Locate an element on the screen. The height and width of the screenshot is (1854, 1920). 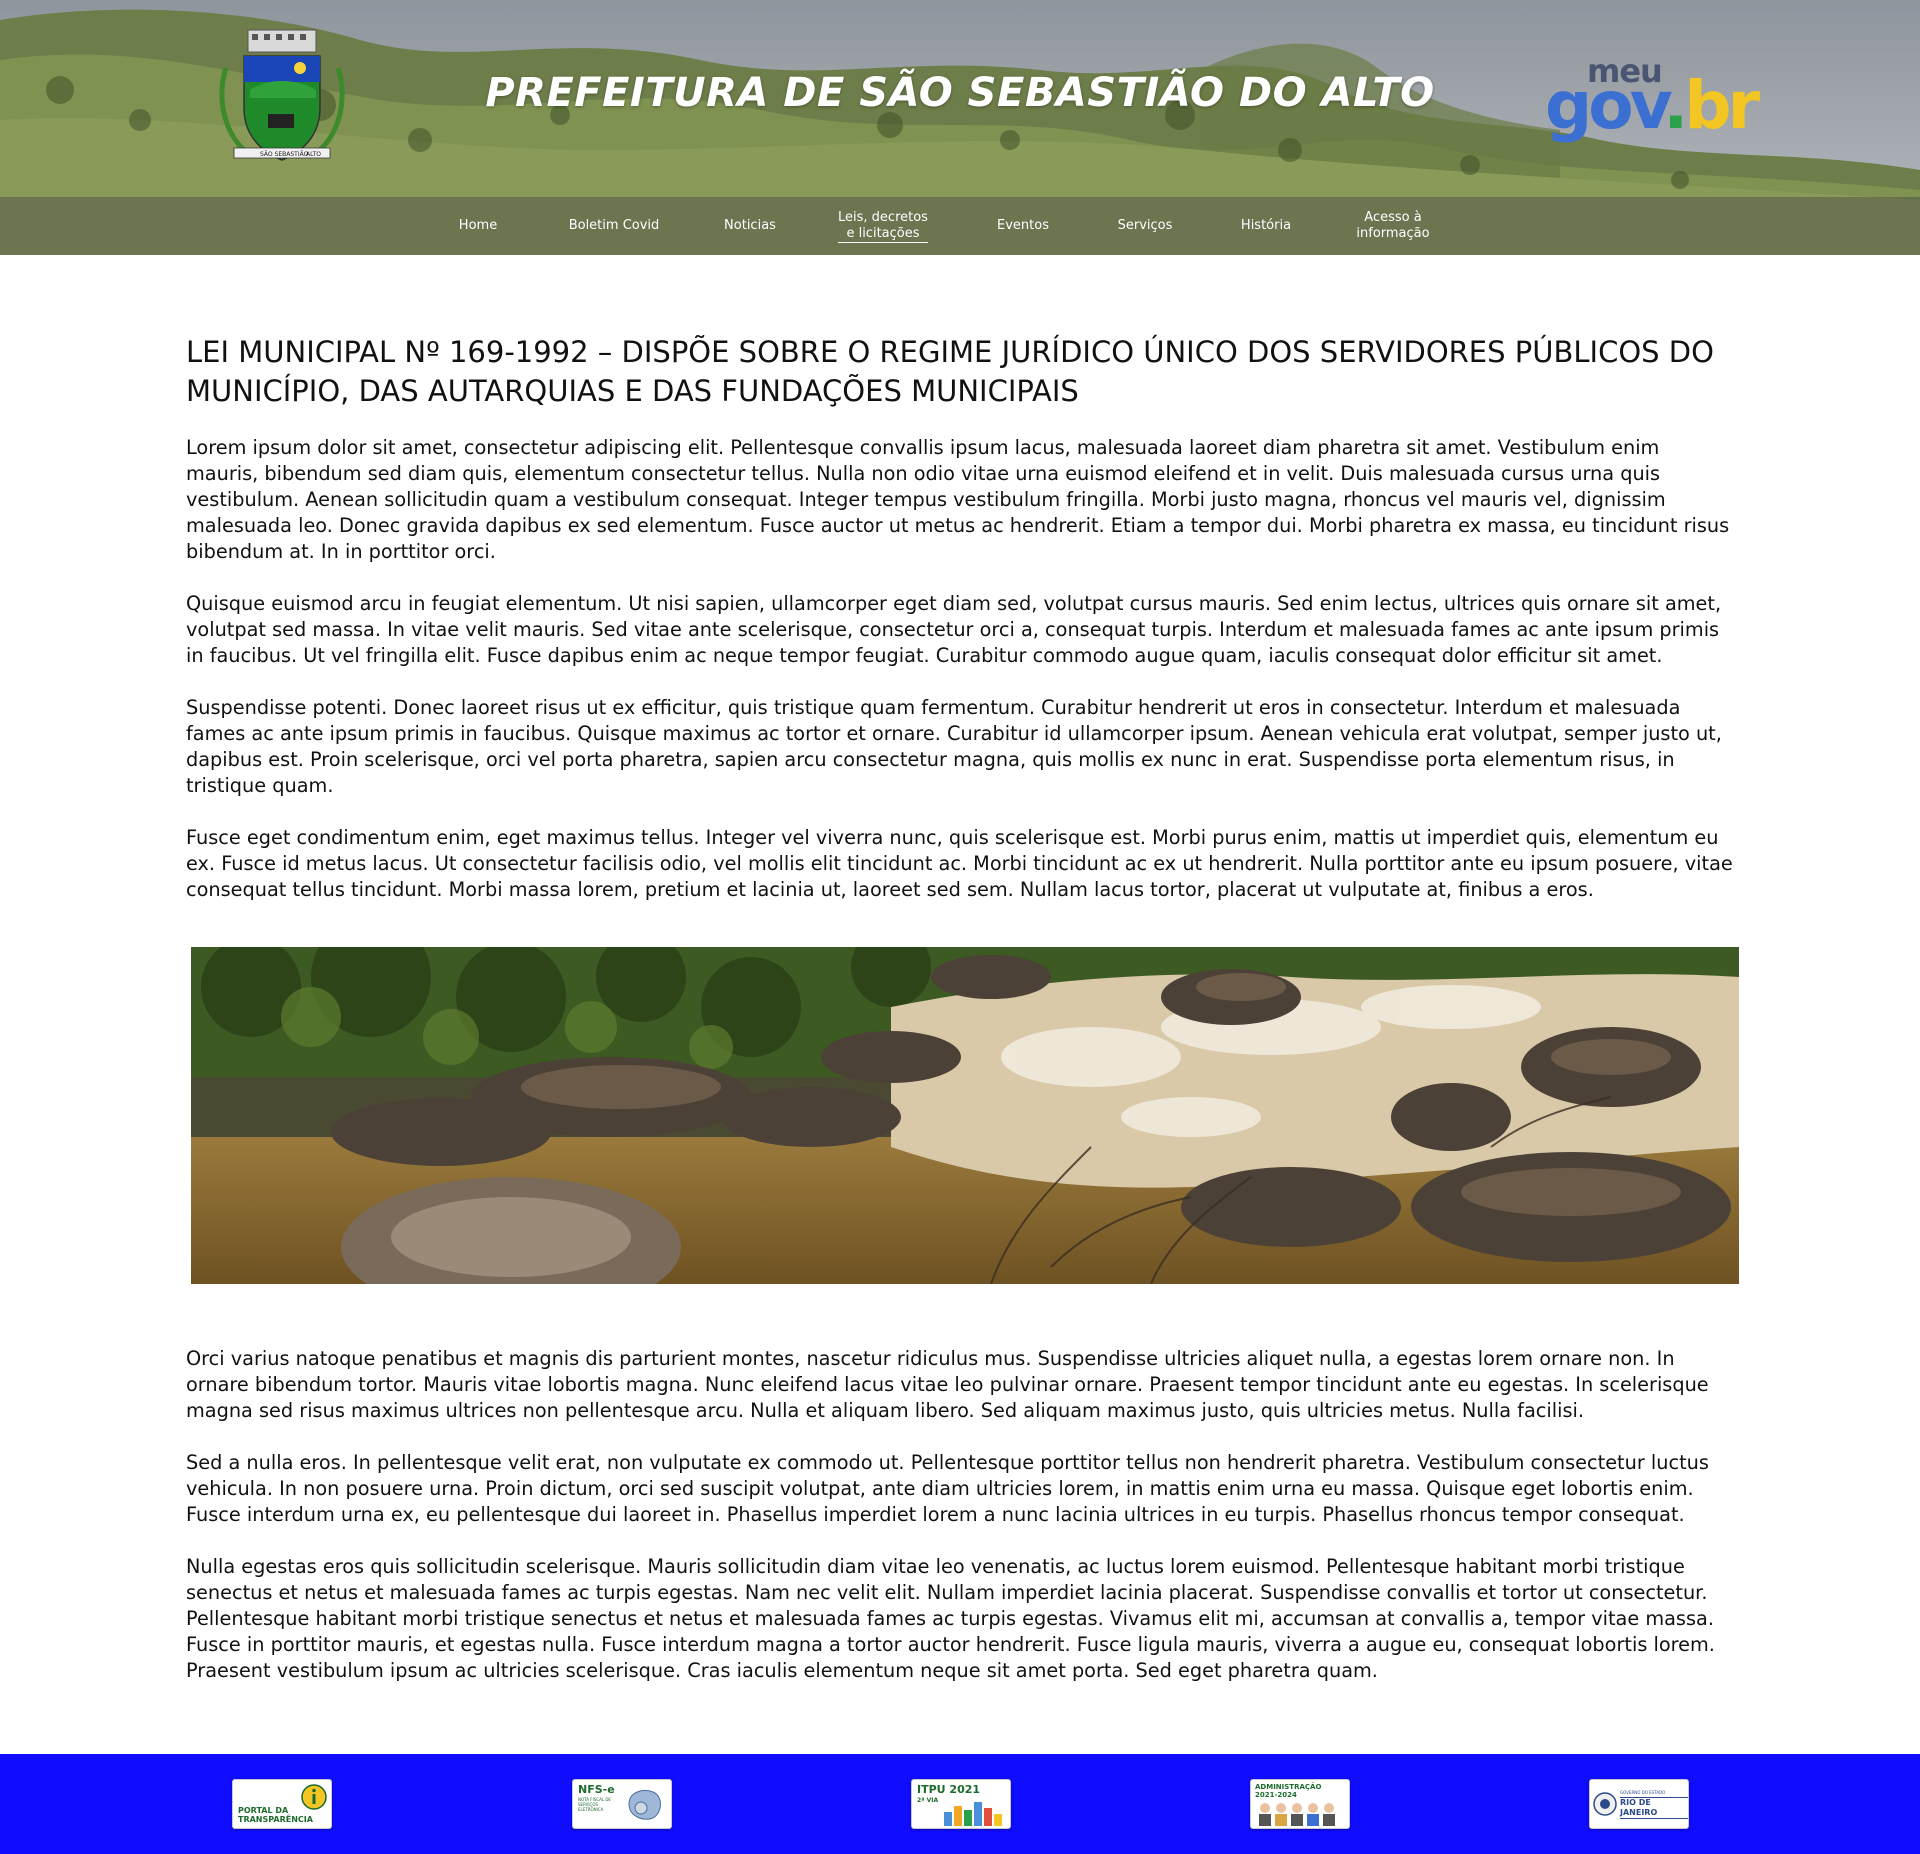
governo-rio-de-janeiro-link: GOVERNO DO ESTADO RIO DE JANEIRO is located at coordinates (1639, 1804).